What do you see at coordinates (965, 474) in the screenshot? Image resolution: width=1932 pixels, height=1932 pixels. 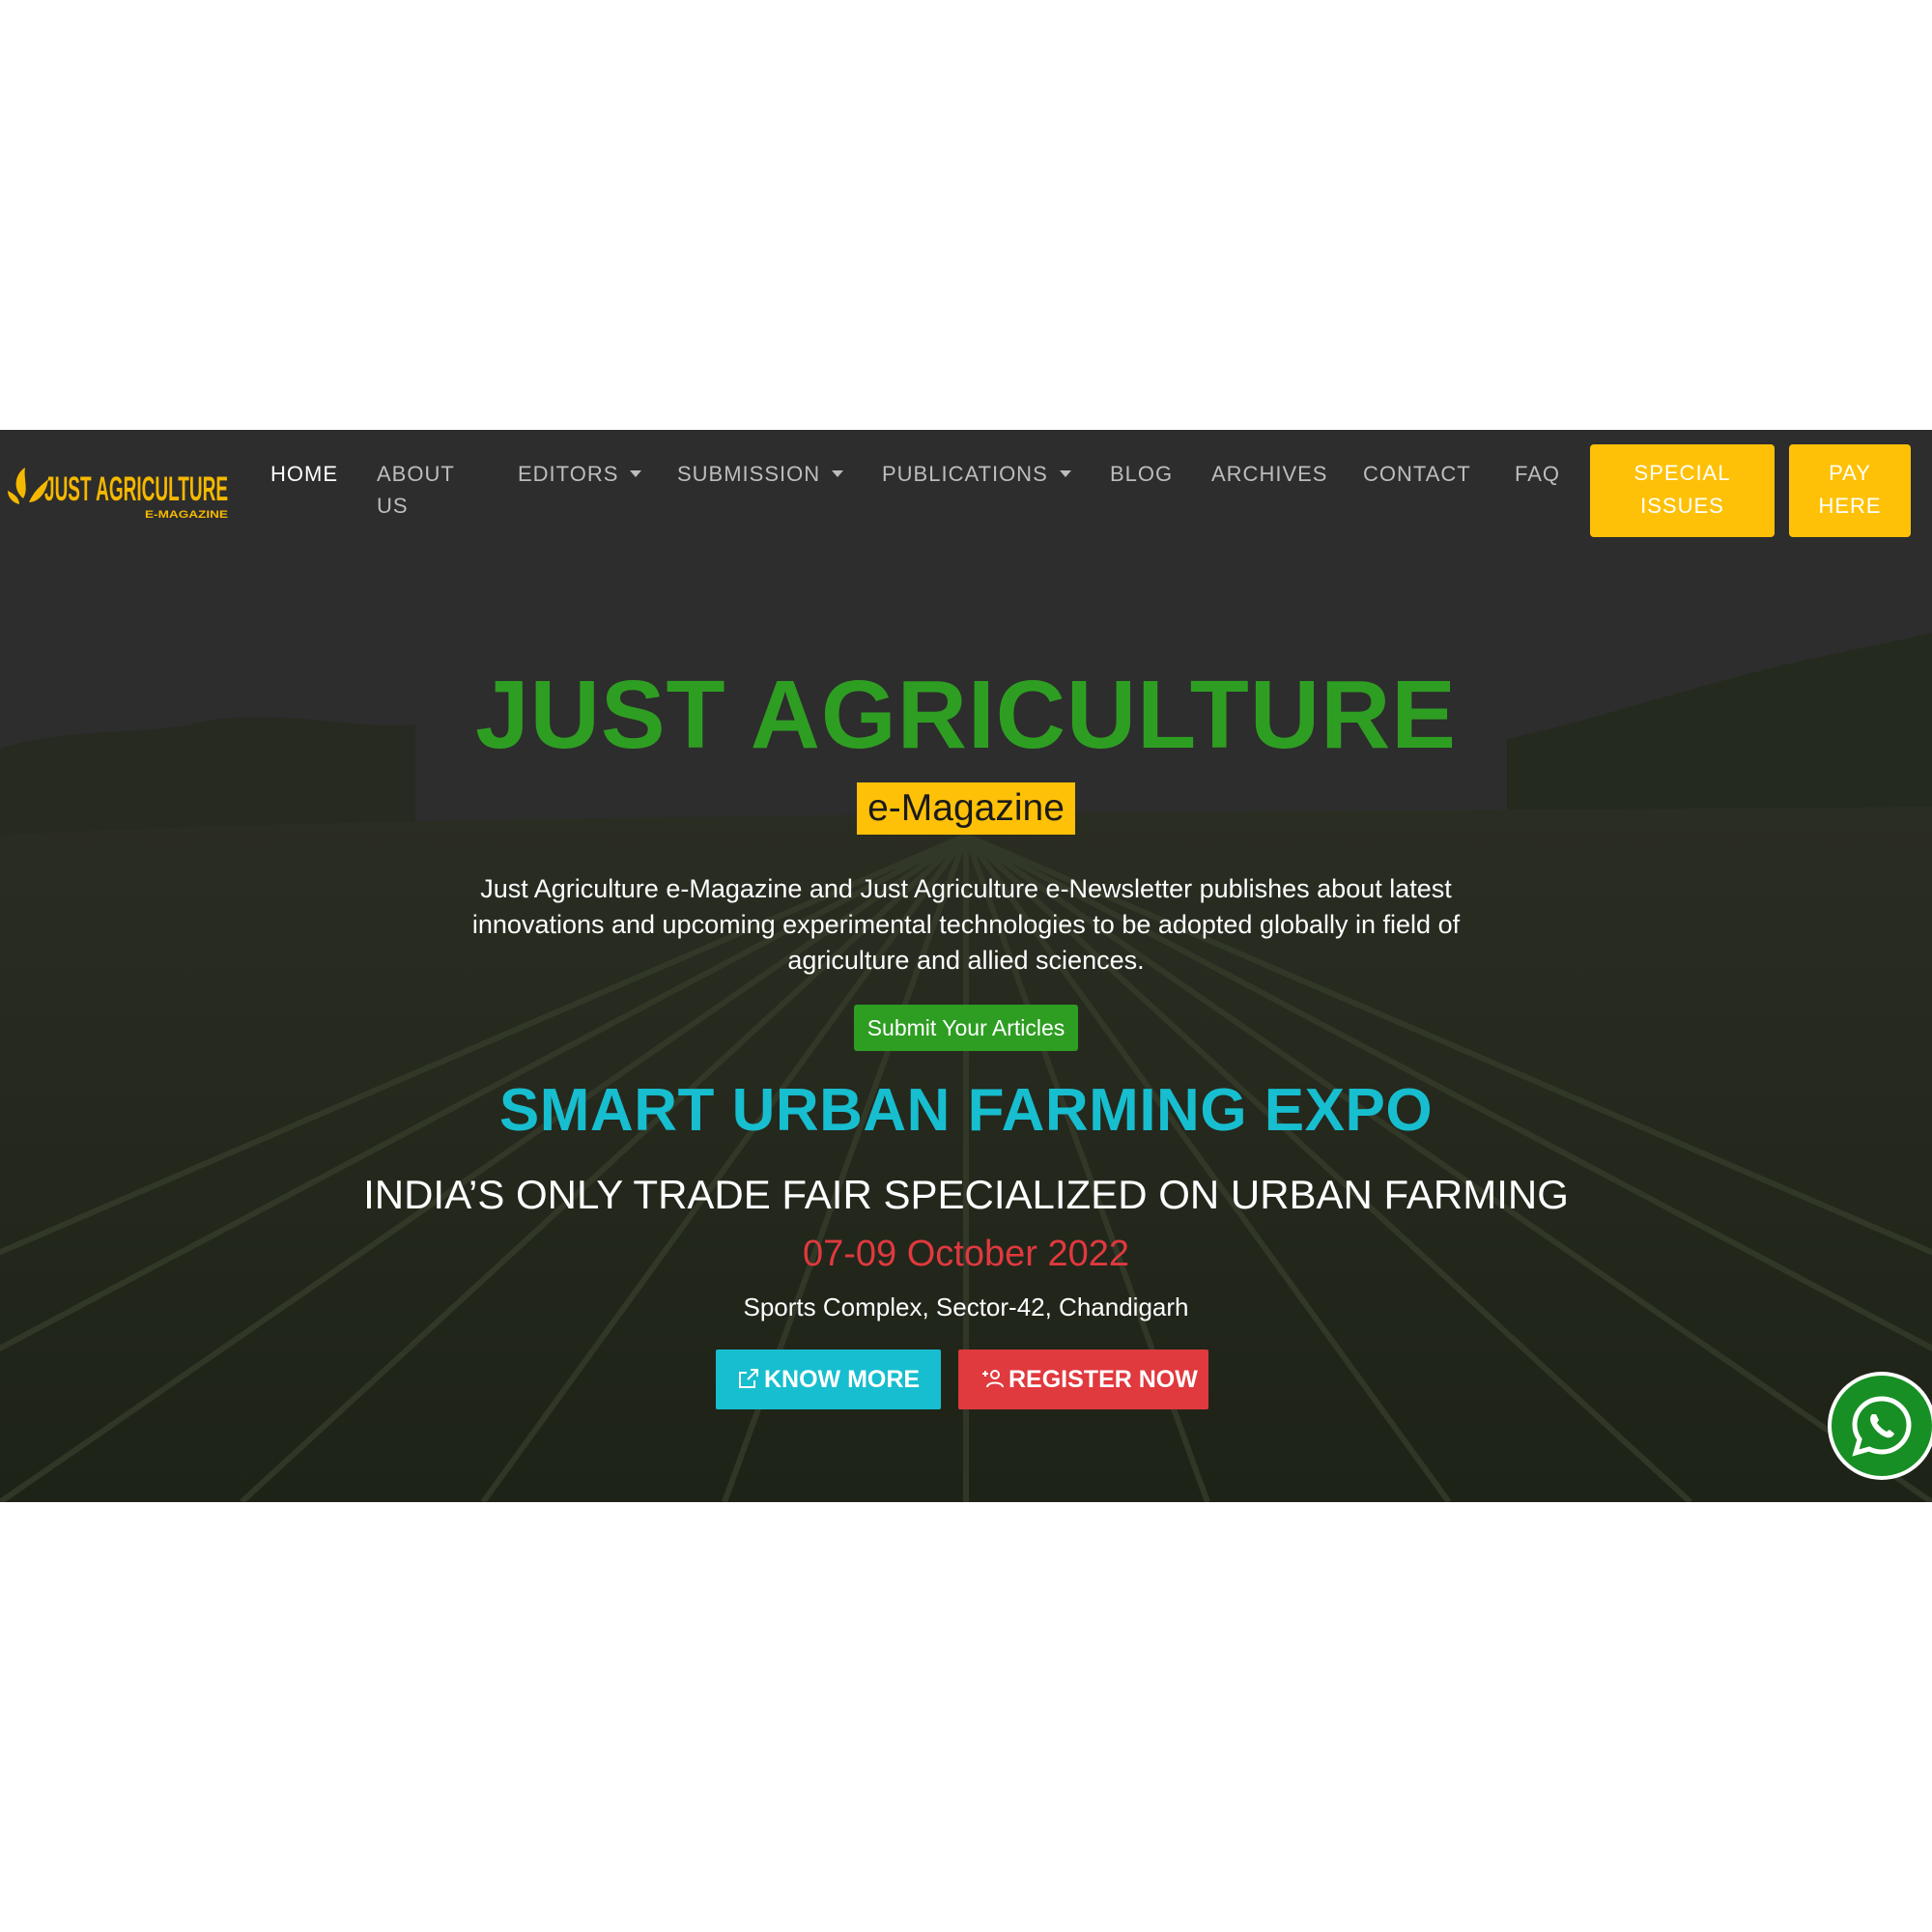 I see `nav-publications-label: PUBLICATIONS` at bounding box center [965, 474].